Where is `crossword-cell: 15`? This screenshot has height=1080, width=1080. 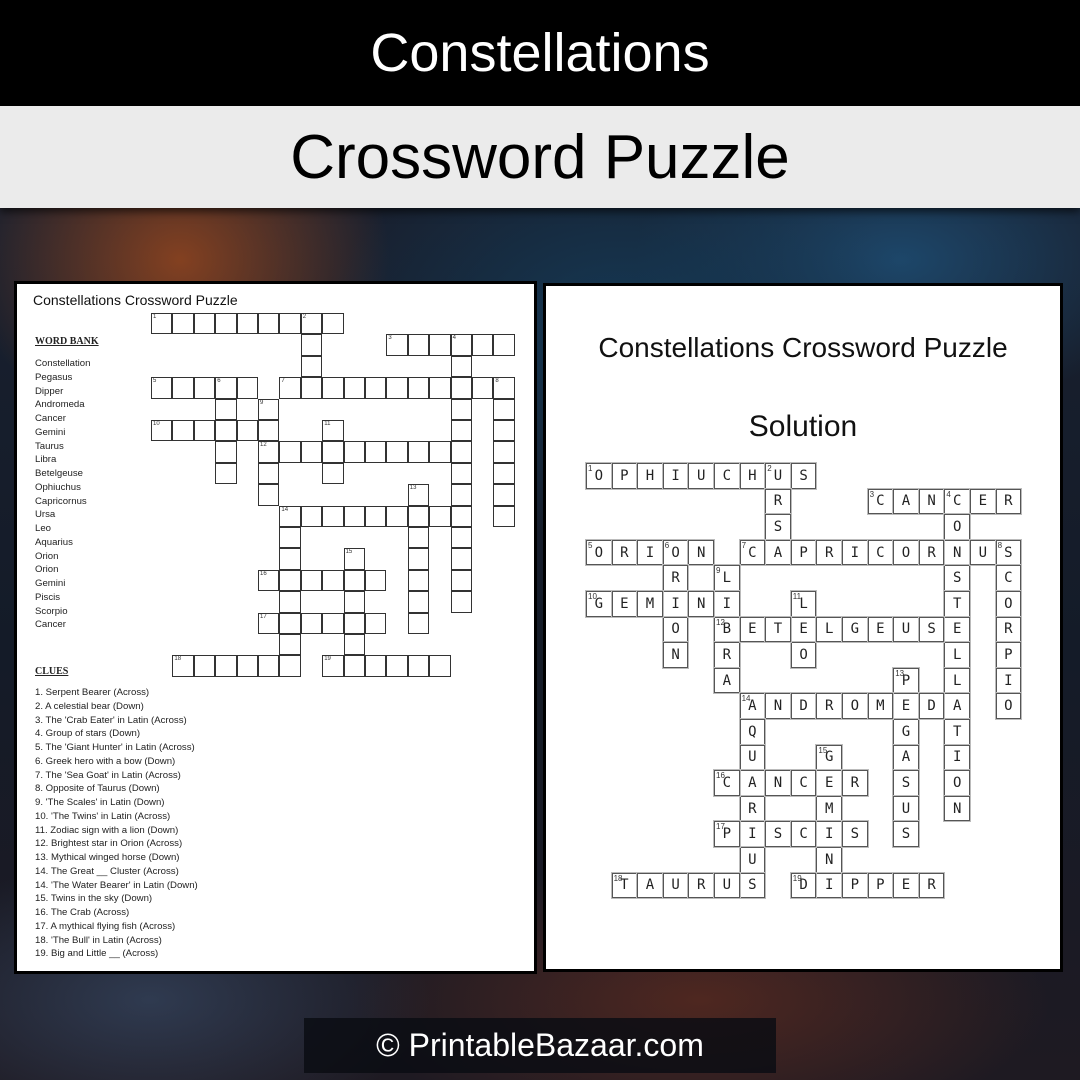 crossword-cell: 15 is located at coordinates (354, 559).